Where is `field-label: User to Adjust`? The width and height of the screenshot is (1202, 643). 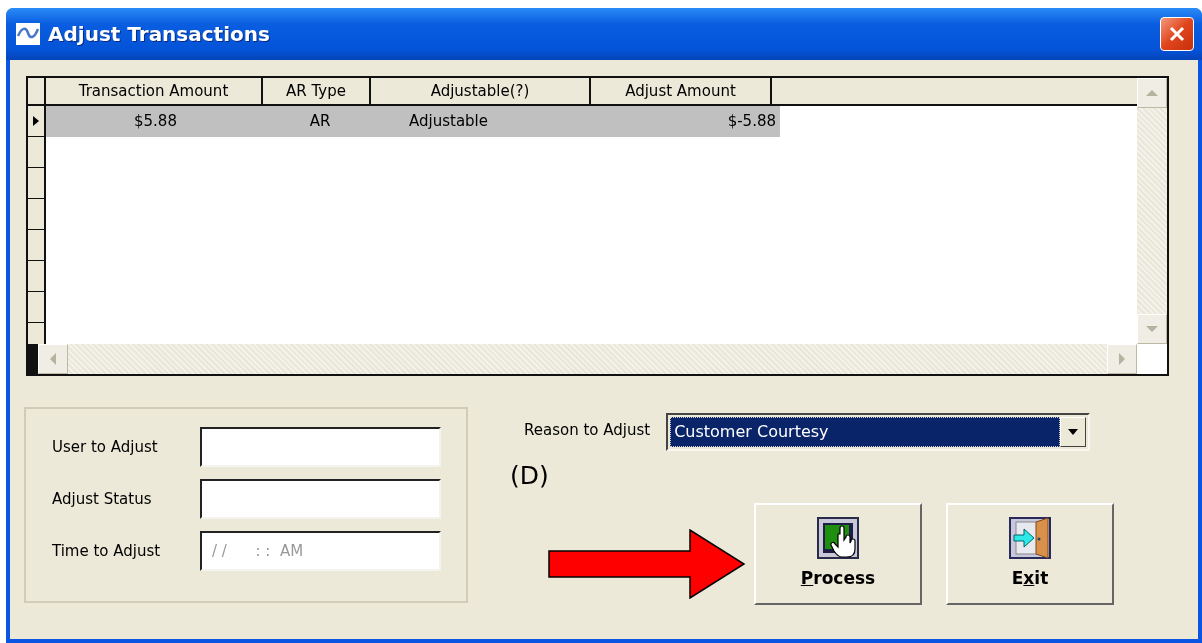 field-label: User to Adjust is located at coordinates (105, 447).